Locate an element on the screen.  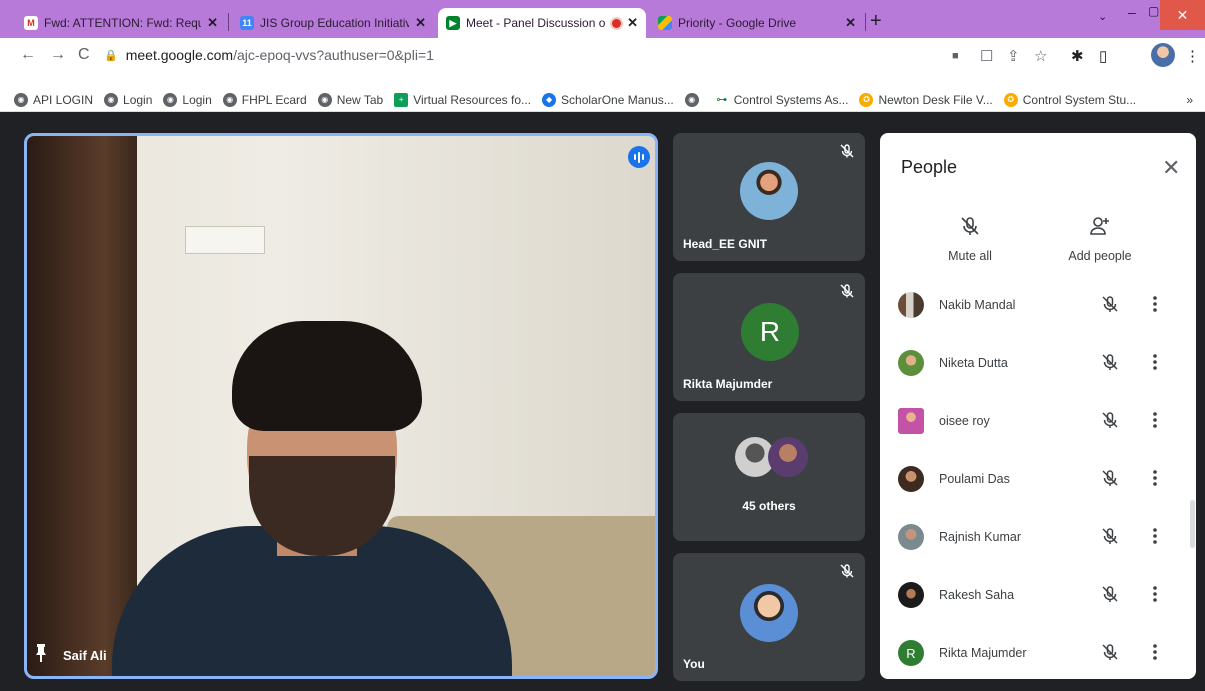
close-icon: ✕ is located at coordinates (1171, 168).